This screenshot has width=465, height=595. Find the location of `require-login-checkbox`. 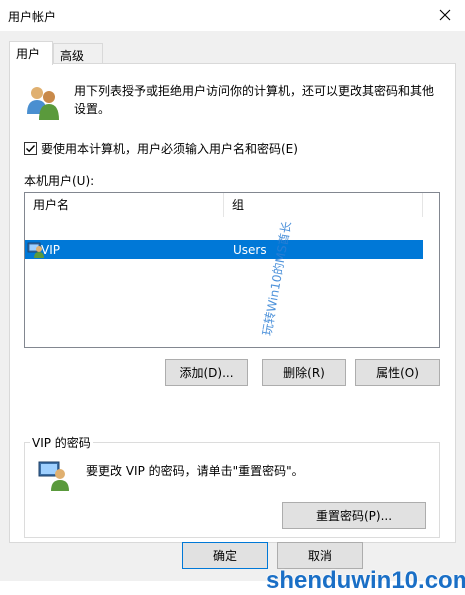

require-login-checkbox is located at coordinates (30, 148).